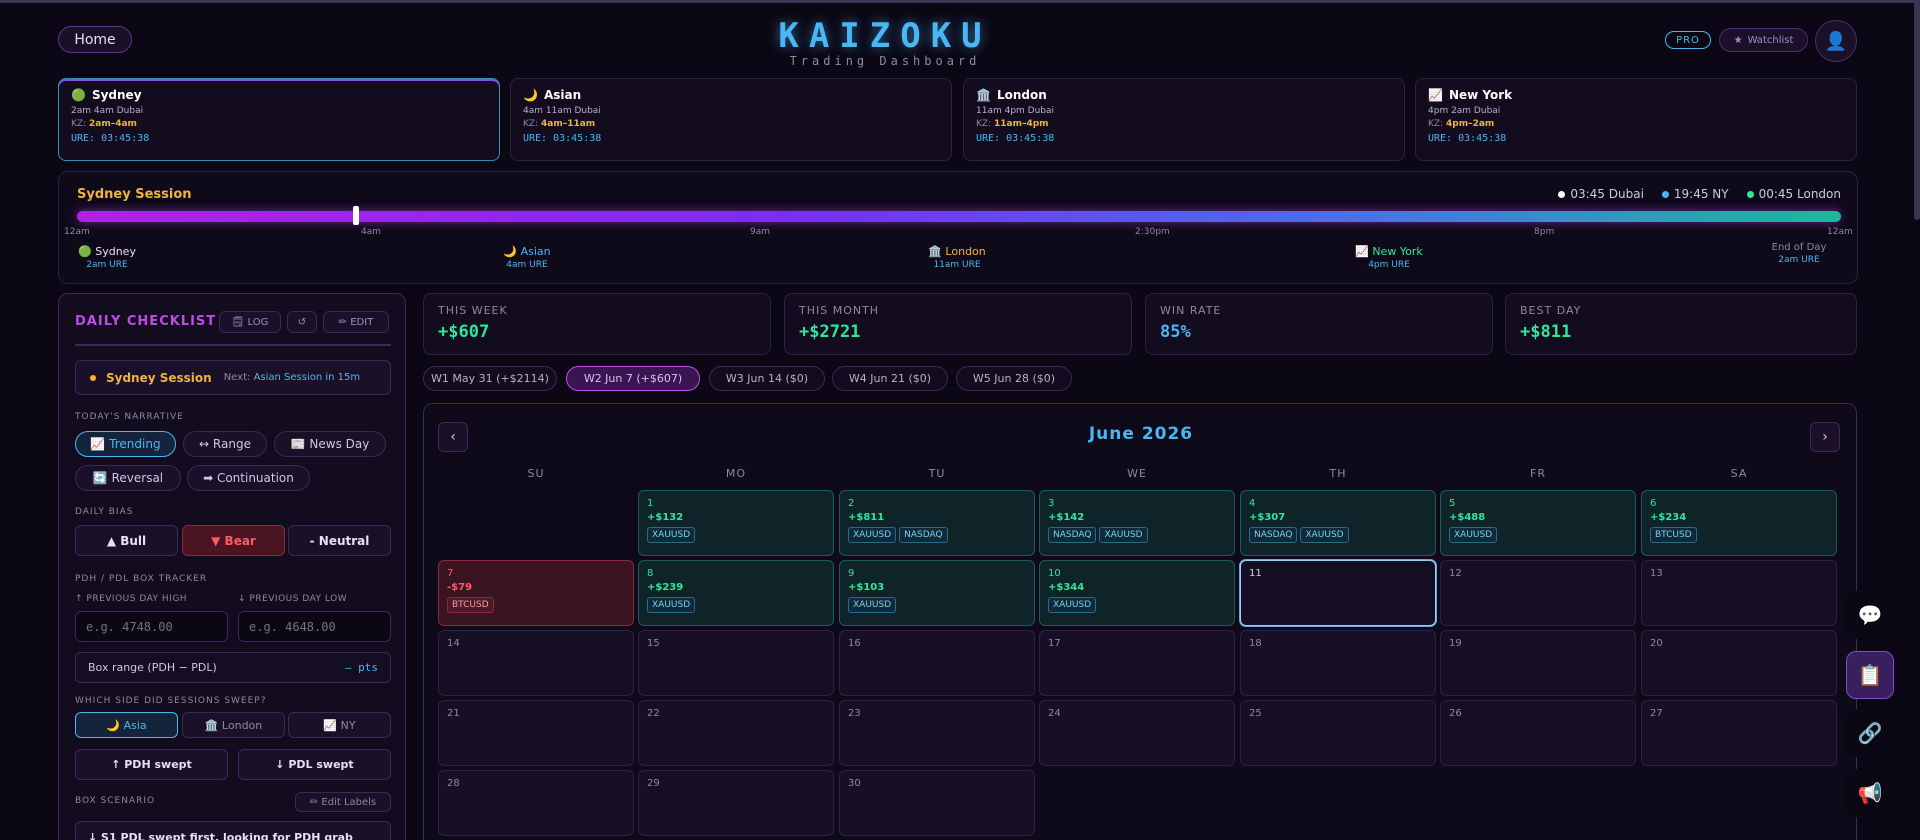 Image resolution: width=1920 pixels, height=840 pixels. What do you see at coordinates (851, 503) in the screenshot?
I see `day-number: 2` at bounding box center [851, 503].